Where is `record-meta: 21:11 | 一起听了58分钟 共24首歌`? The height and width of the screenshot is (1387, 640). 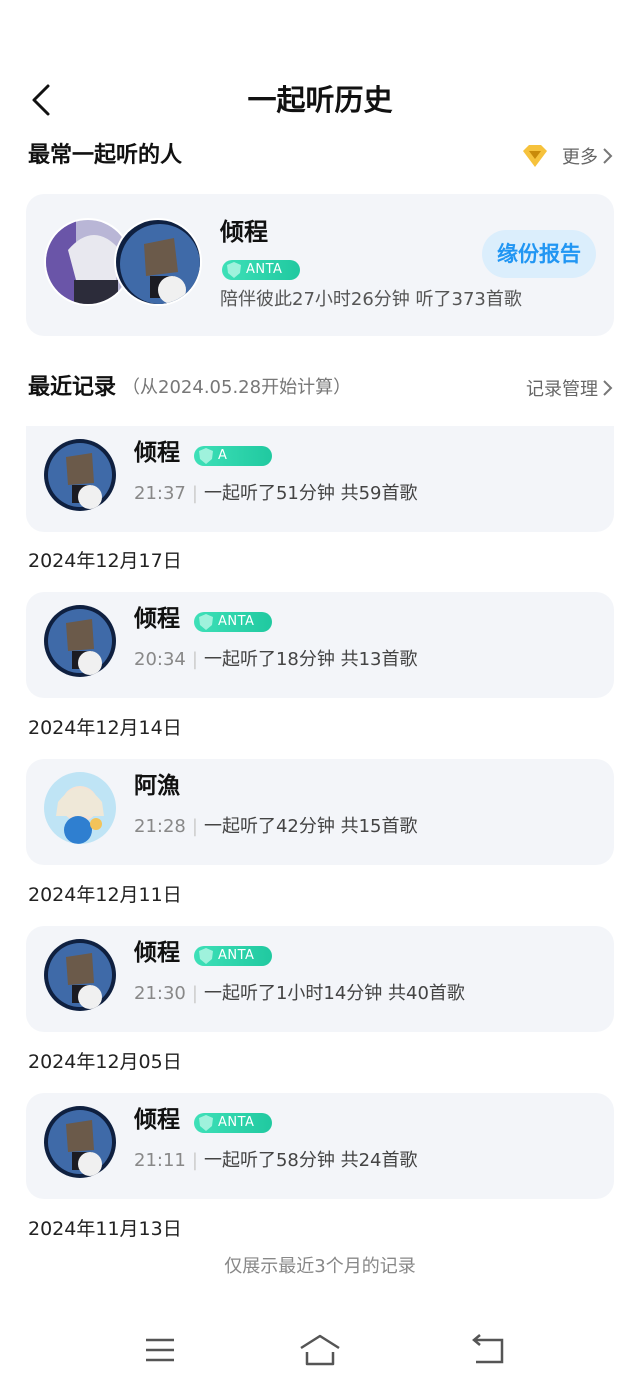
record-meta: 21:11 | 一起听了58分钟 共24首歌 is located at coordinates (275, 1161).